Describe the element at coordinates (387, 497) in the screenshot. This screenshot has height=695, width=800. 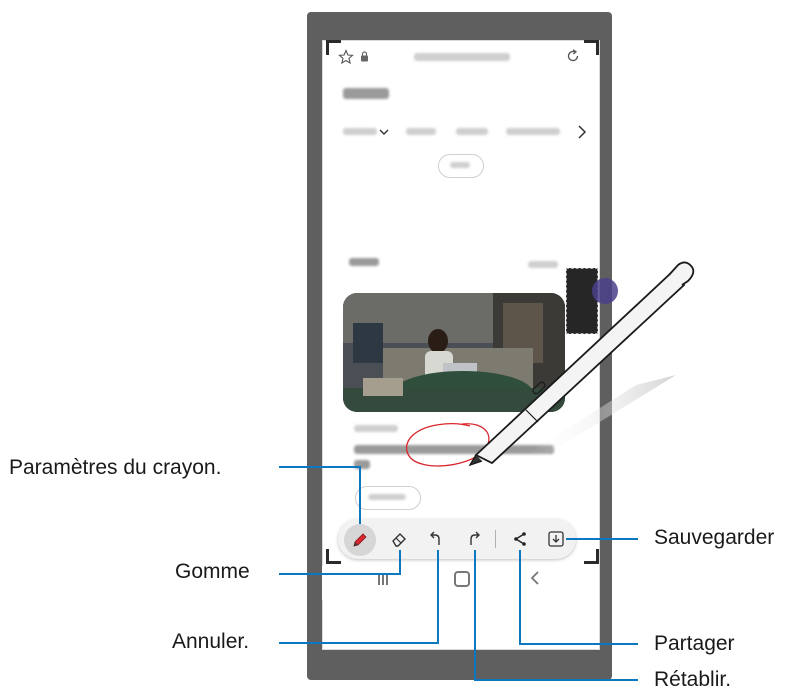
I see `read-more-label` at that location.